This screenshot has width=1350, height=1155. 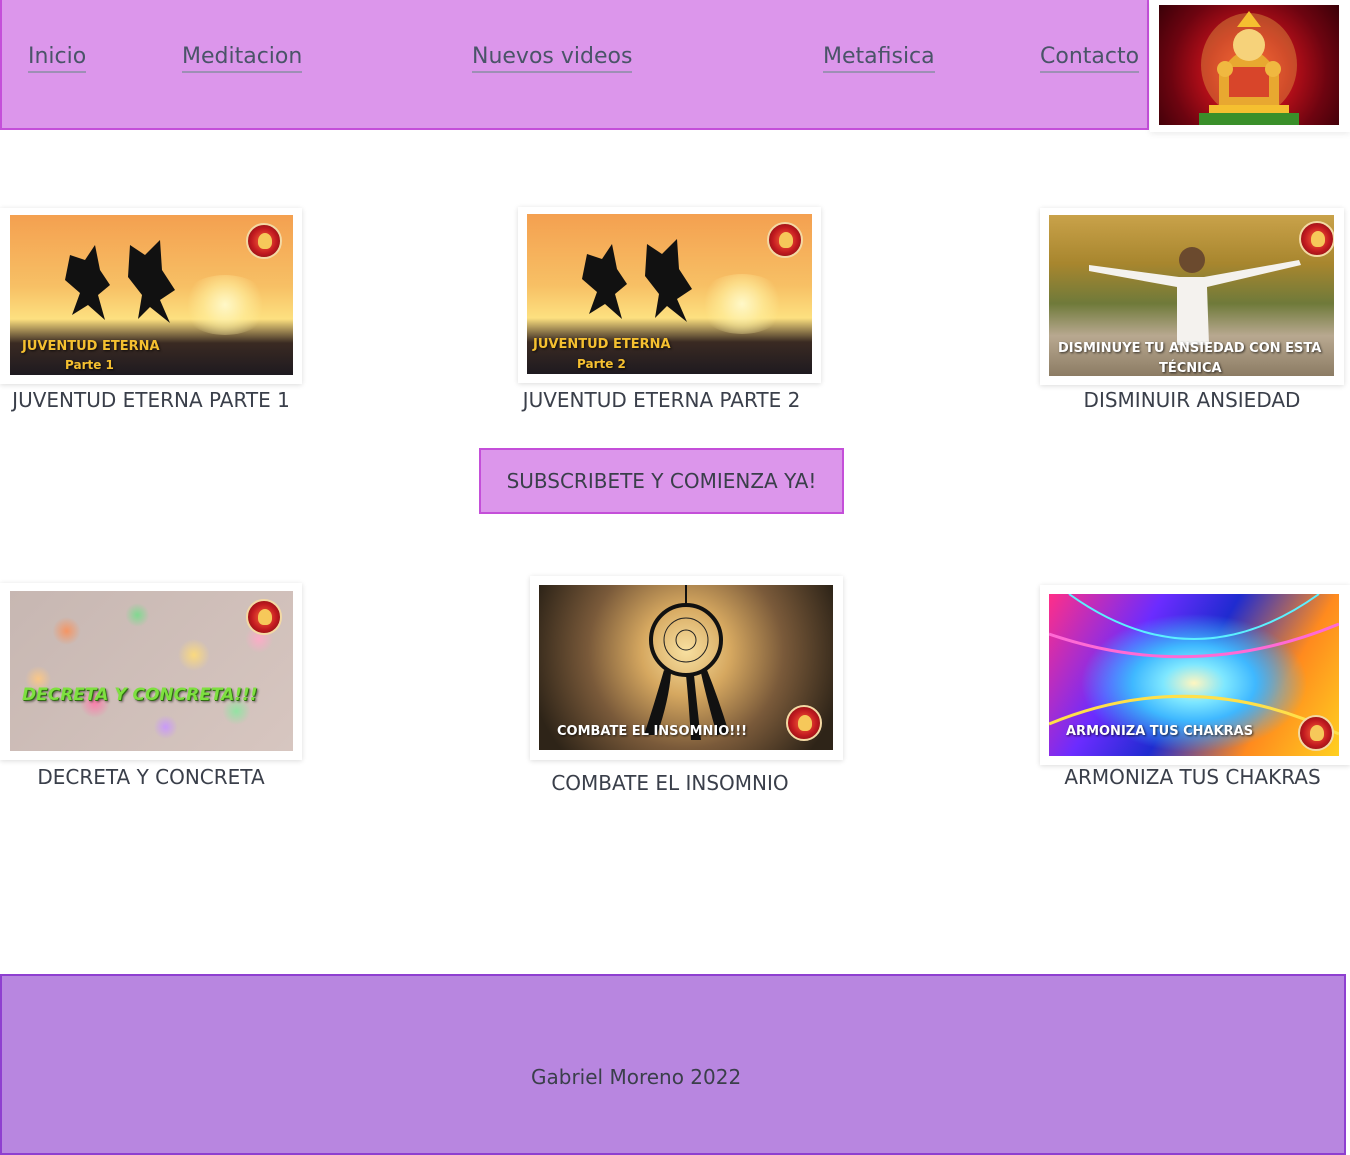 I want to click on video-caption: COMBATE EL INSOMNIO, so click(x=670, y=783).